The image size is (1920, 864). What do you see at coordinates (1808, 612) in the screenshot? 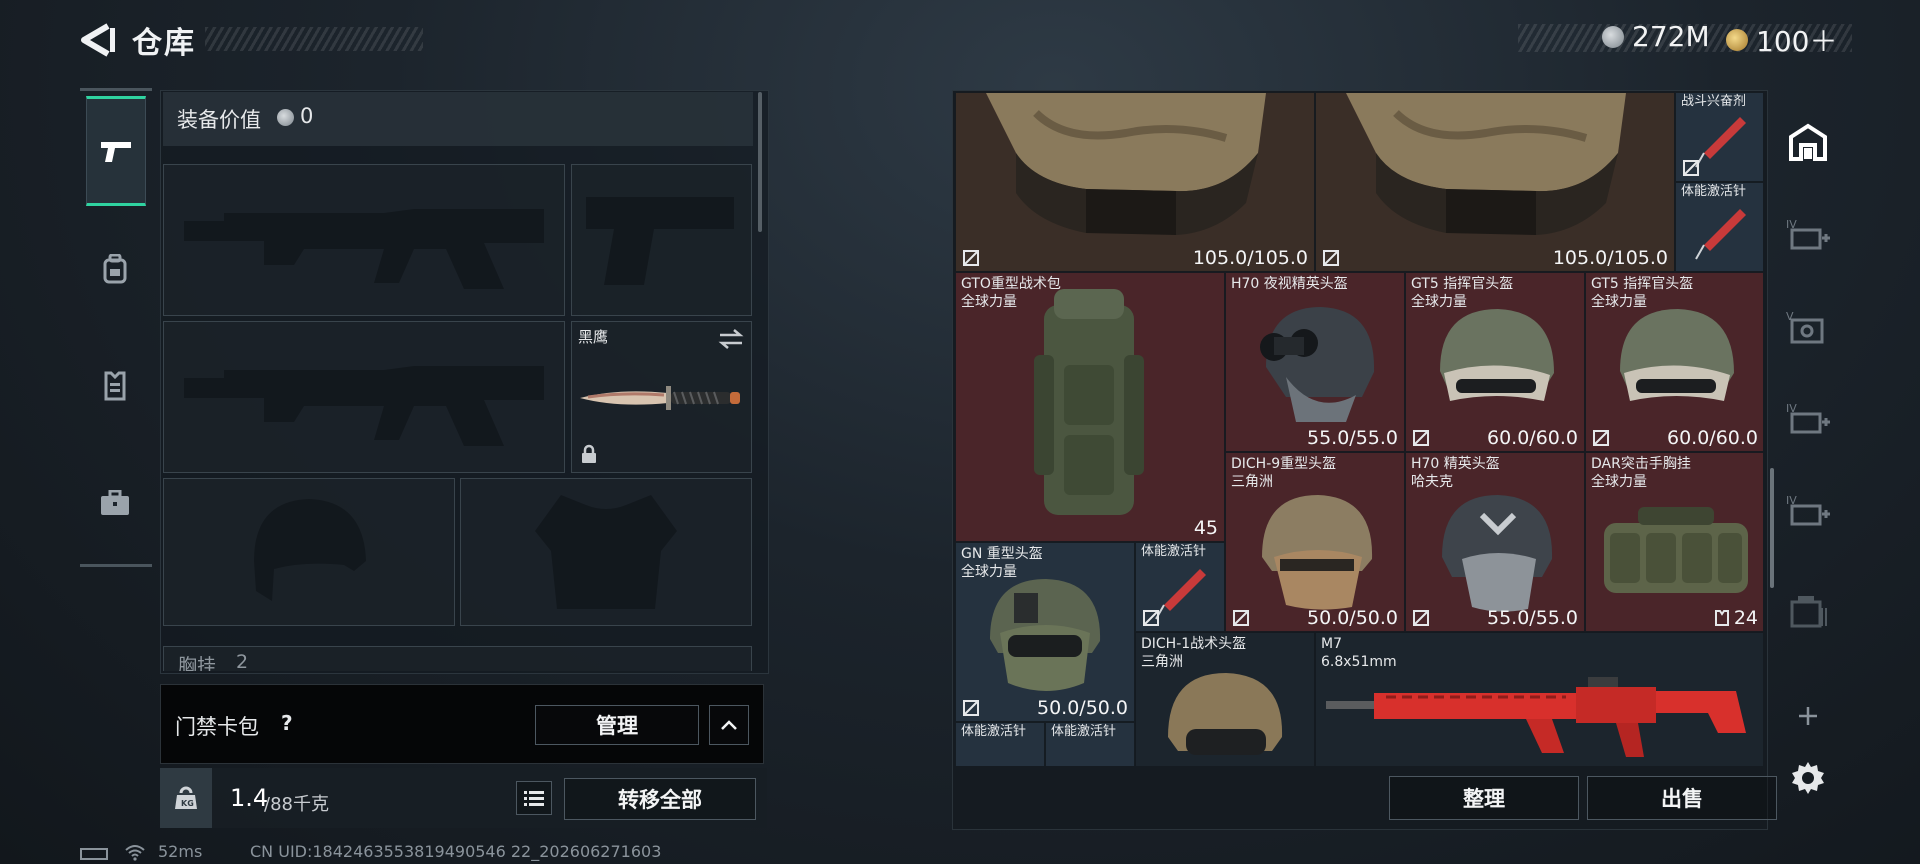
I see `tool-locker` at bounding box center [1808, 612].